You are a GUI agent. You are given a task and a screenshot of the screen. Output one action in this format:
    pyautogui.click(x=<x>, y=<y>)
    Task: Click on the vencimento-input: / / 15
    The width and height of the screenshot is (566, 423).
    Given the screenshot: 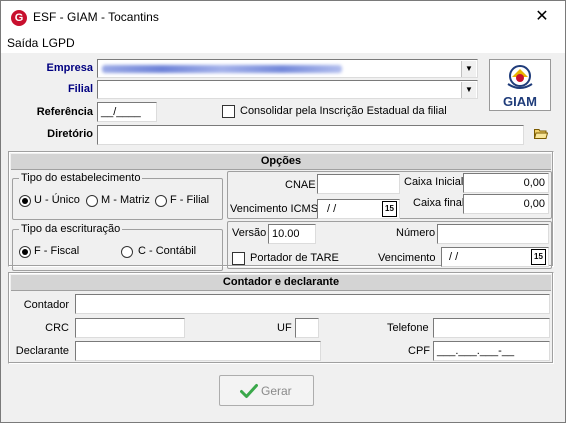 What is the action you would take?
    pyautogui.click(x=495, y=257)
    